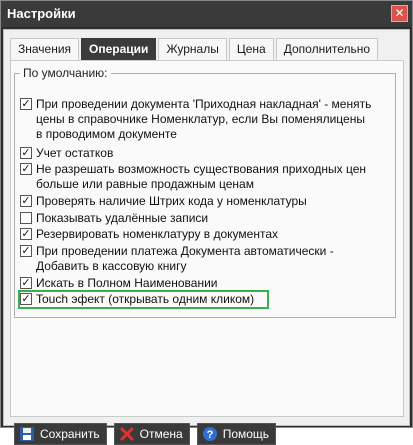 This screenshot has width=413, height=445. What do you see at coordinates (127, 434) in the screenshot?
I see `red-x-icon` at bounding box center [127, 434].